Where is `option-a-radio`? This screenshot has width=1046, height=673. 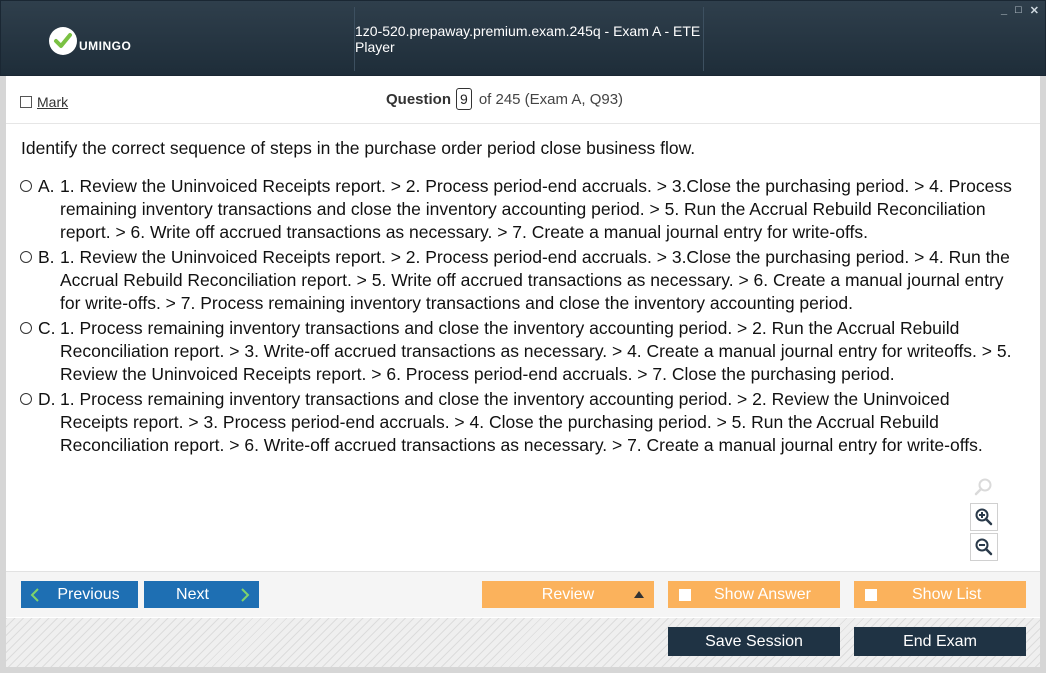 option-a-radio is located at coordinates (26, 186).